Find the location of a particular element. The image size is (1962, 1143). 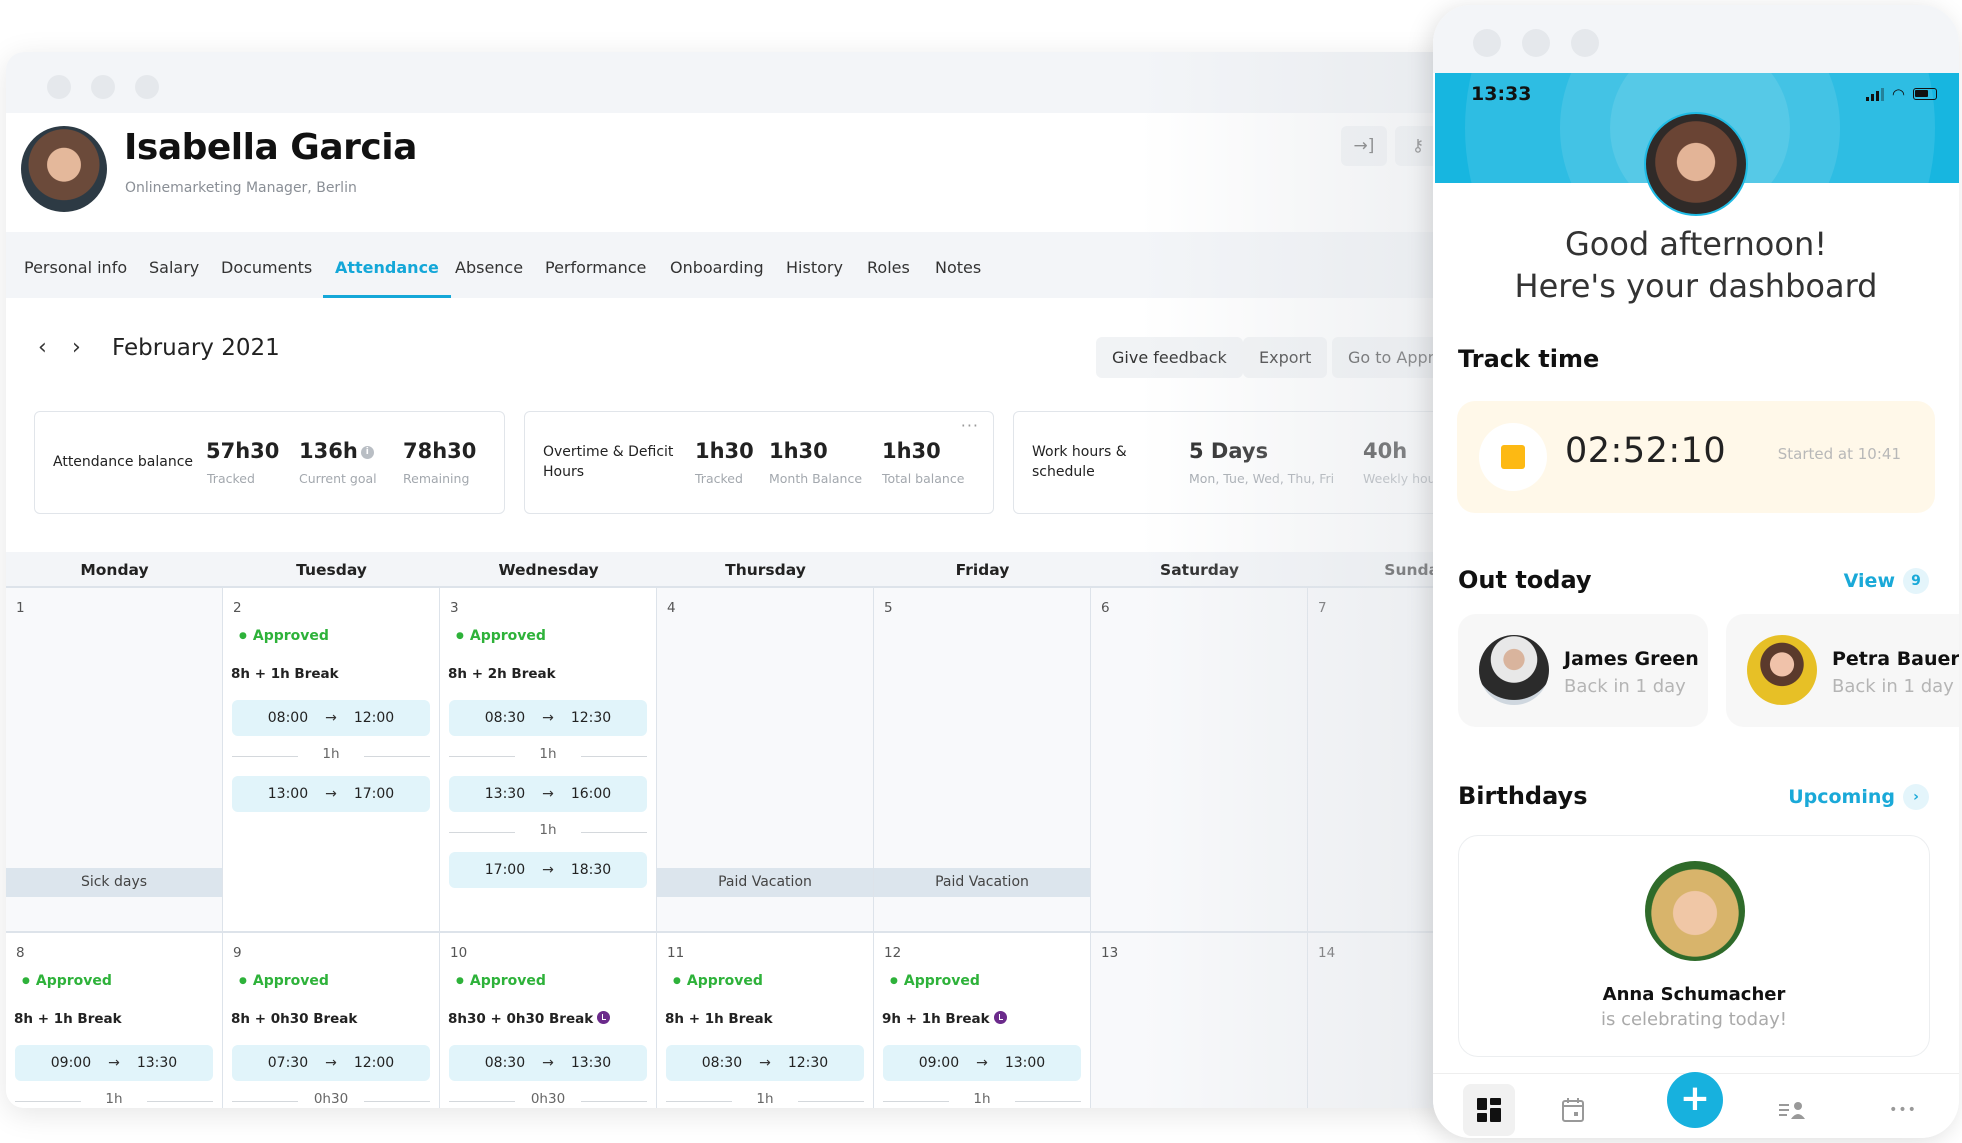

time-slot: 08:00 → 12:00 is located at coordinates (331, 718).